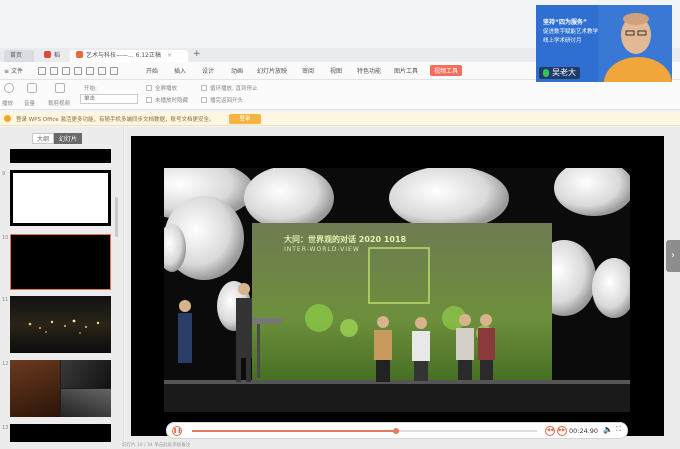  I want to click on menu-review: 审阅, so click(308, 70).